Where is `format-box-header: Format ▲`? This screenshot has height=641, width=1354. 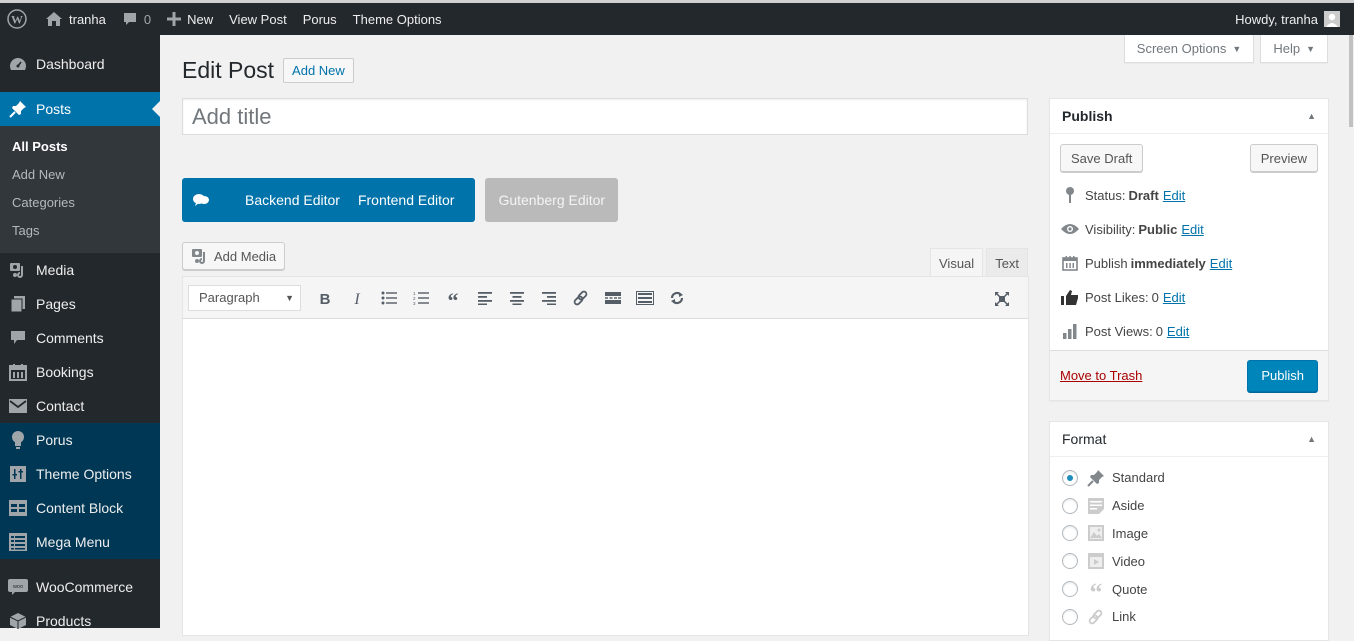 format-box-header: Format ▲ is located at coordinates (1189, 439).